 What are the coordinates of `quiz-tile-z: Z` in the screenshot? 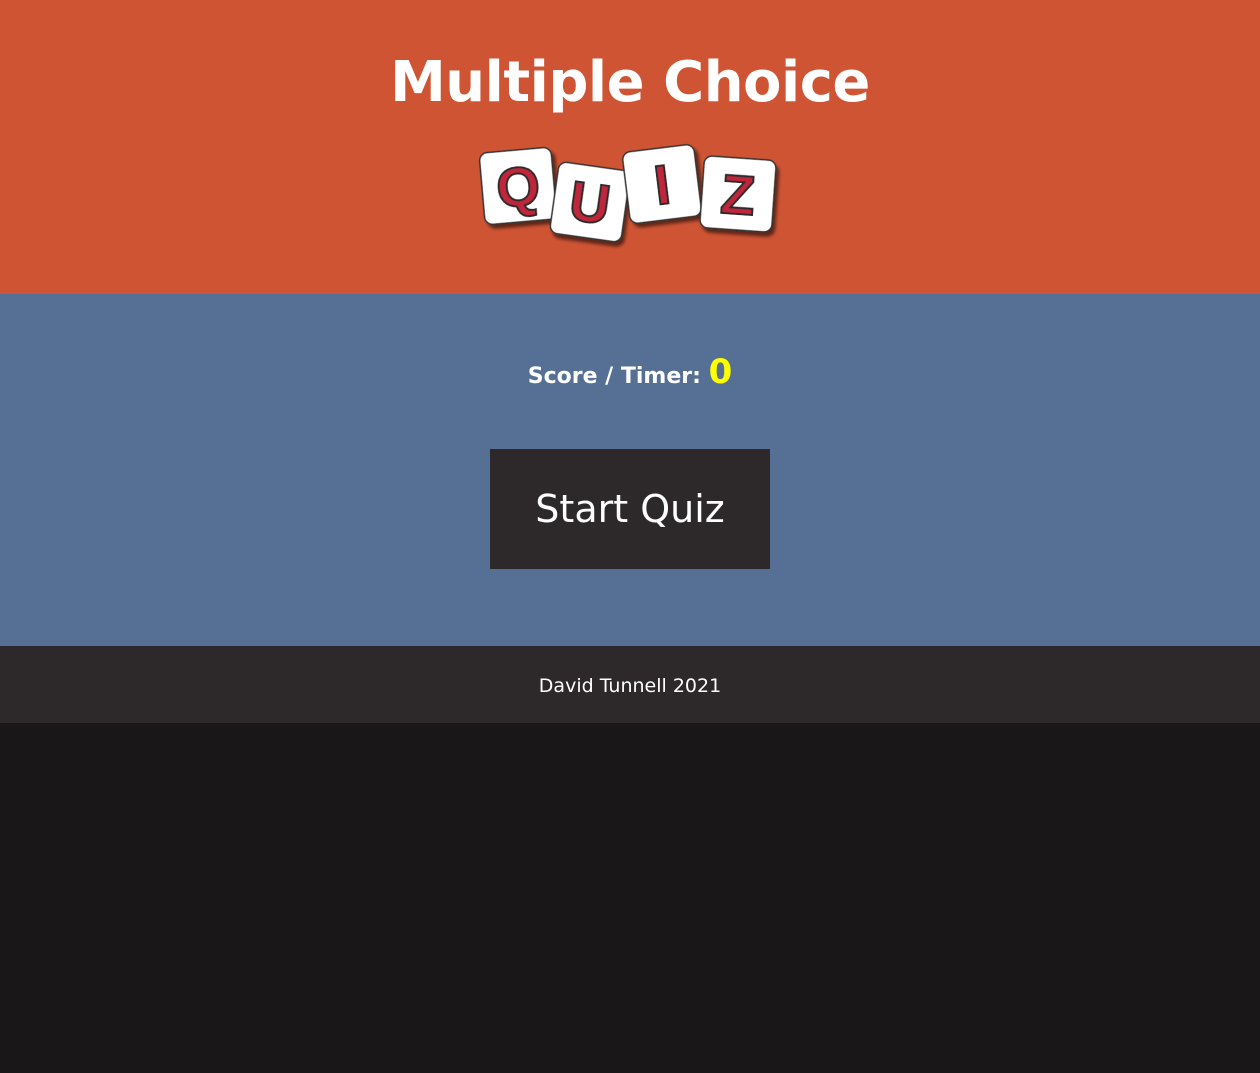 It's located at (738, 194).